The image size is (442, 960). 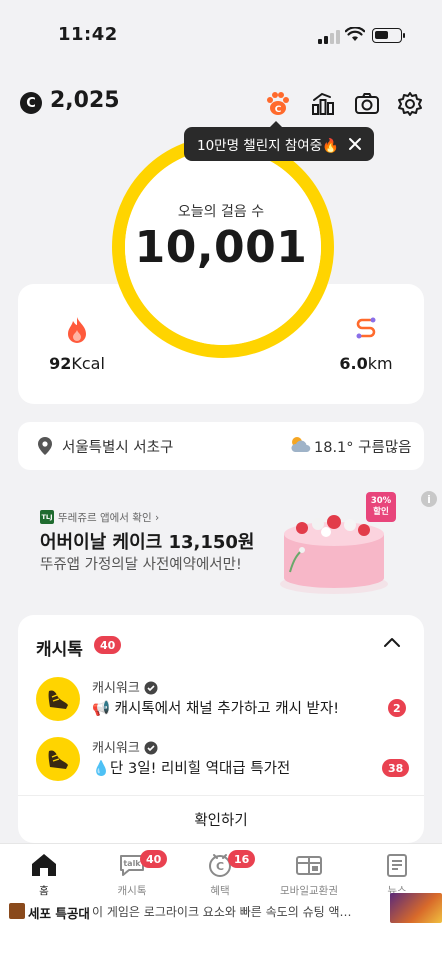 I want to click on signal-icon, so click(x=329, y=37).